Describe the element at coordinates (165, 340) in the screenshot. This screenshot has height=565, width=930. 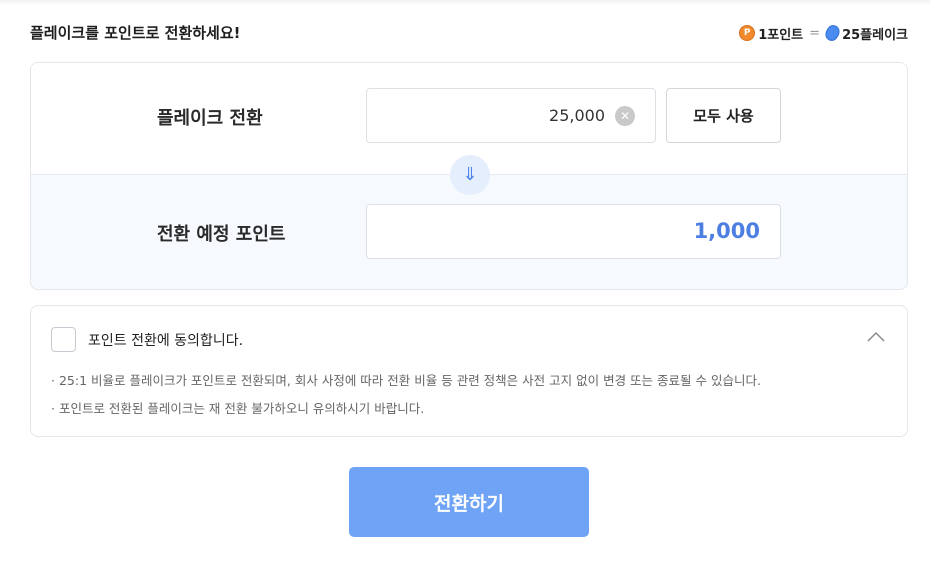
I see `agree-label: 포인트 전환에 동의합니다.` at that location.